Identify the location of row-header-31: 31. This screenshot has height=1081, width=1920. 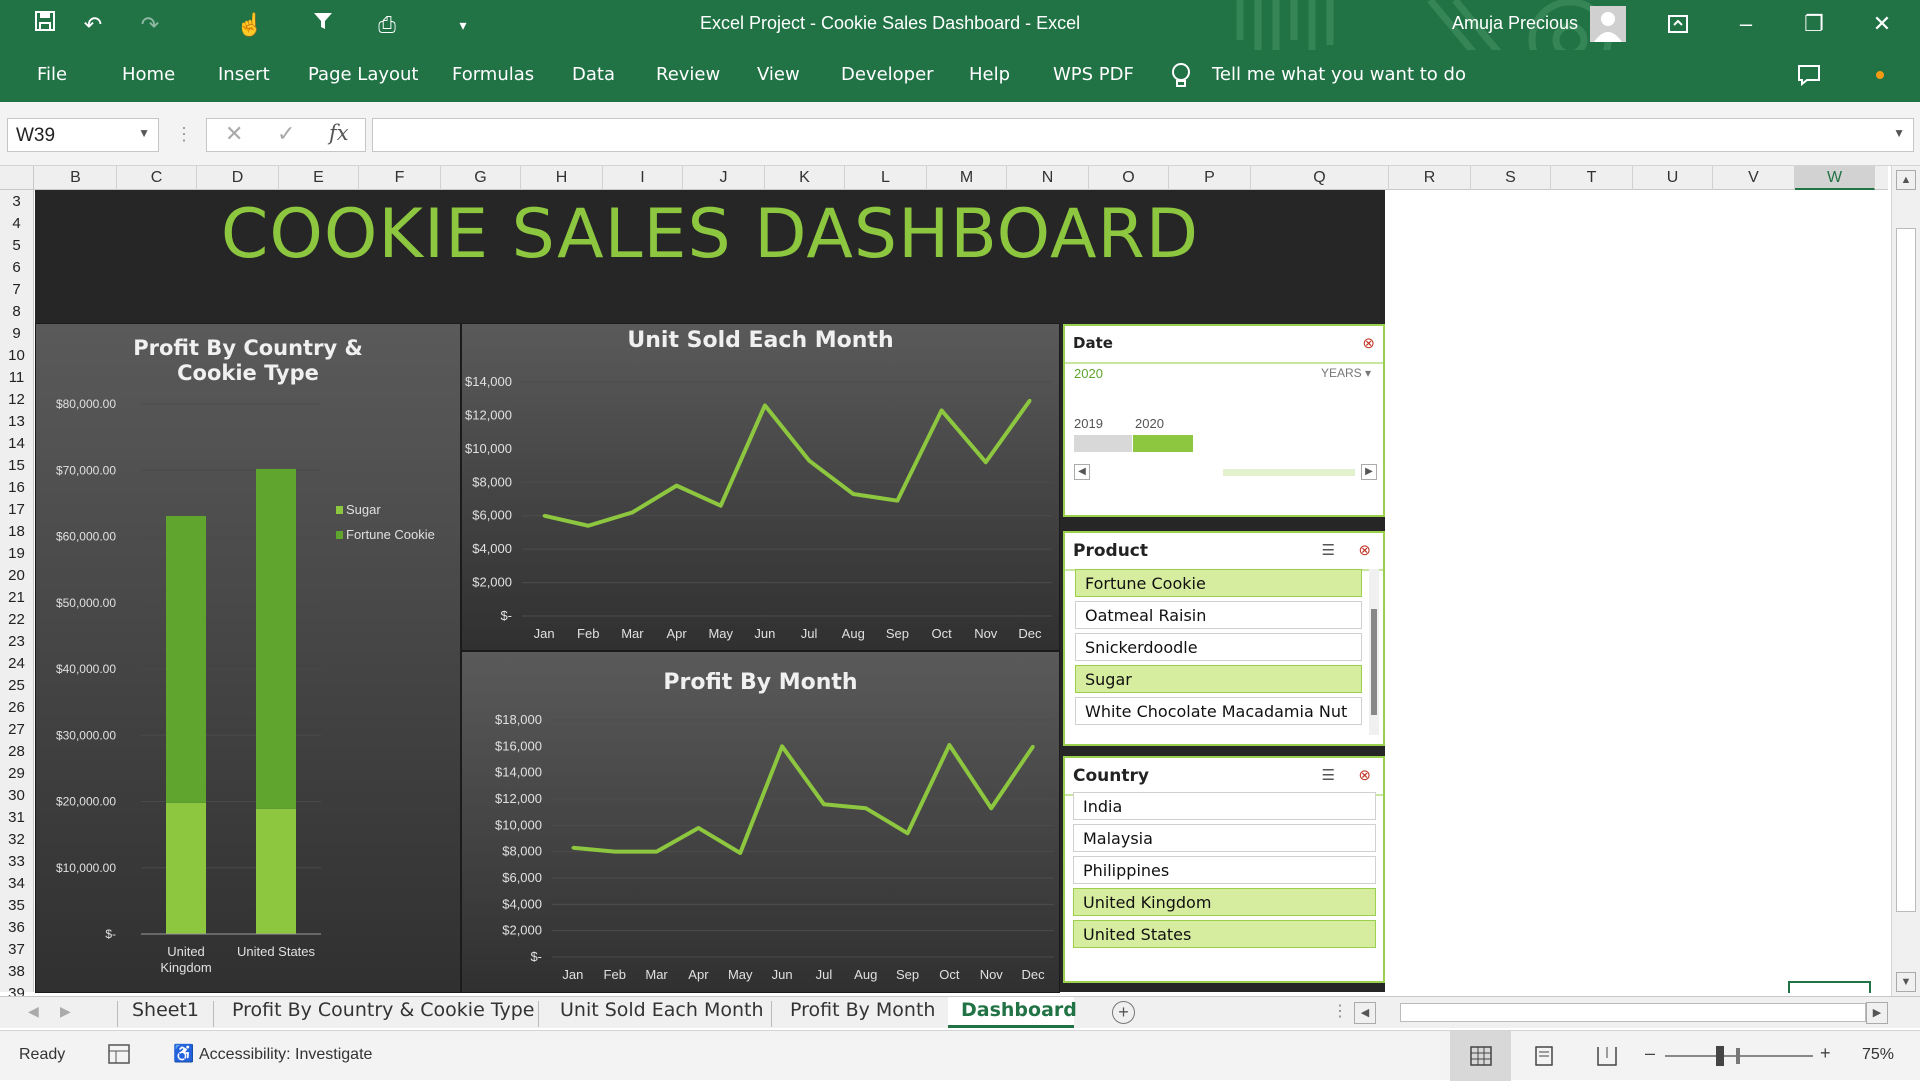
(16, 817).